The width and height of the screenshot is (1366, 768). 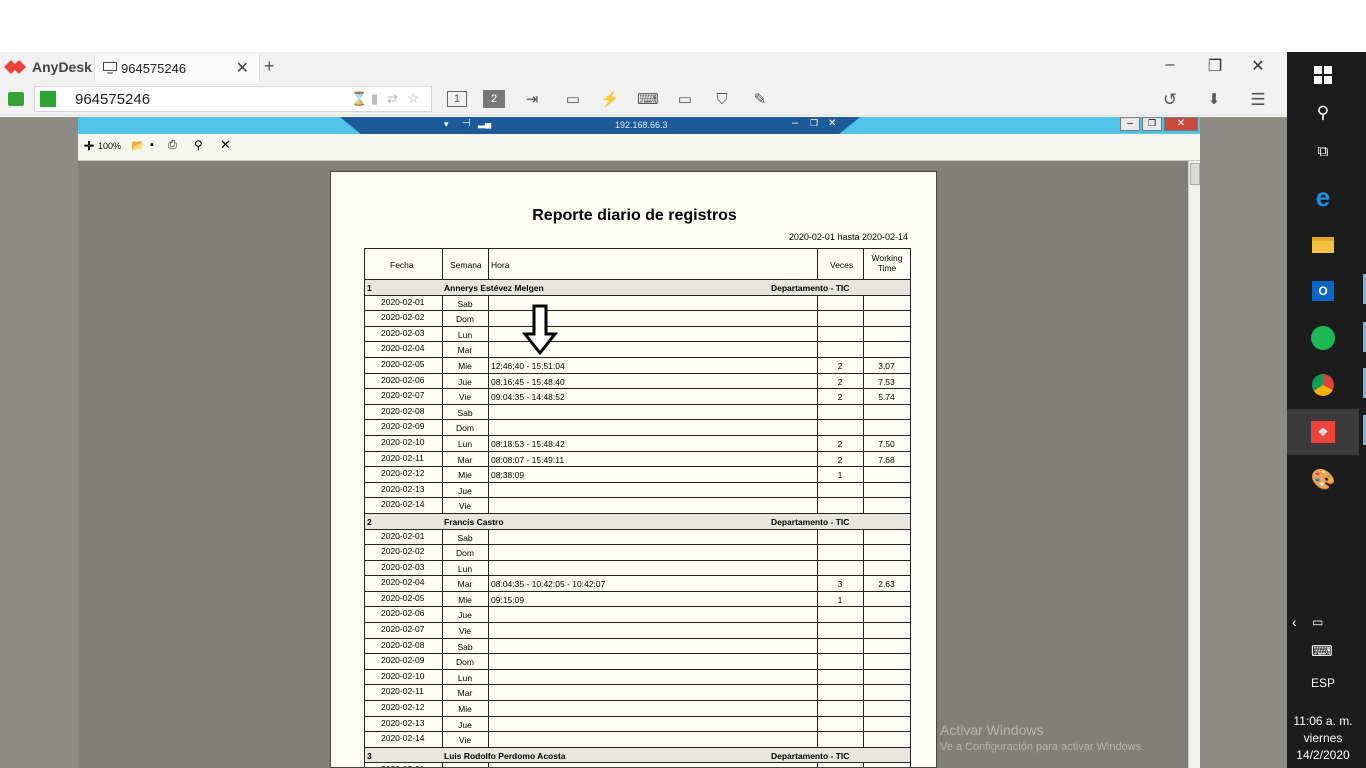 What do you see at coordinates (848, 237) in the screenshot?
I see `report-date-range: 2020-02-01 hasta 2020-02-14` at bounding box center [848, 237].